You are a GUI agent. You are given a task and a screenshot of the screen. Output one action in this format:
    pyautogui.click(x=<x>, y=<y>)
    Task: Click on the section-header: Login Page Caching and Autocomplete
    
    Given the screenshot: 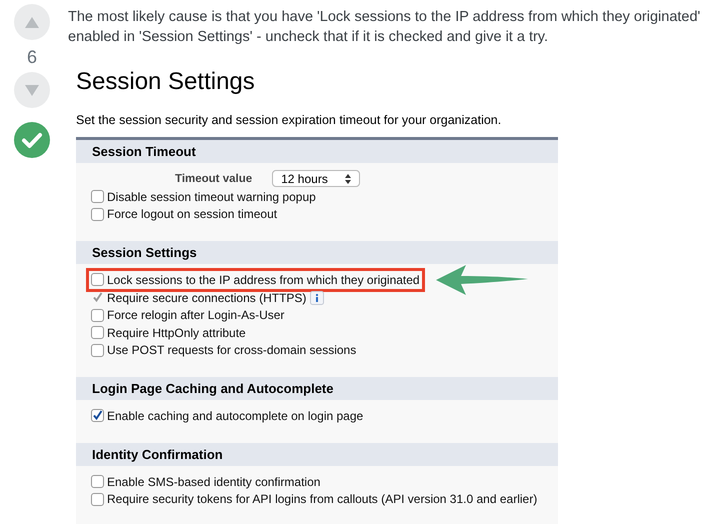 What is the action you would take?
    pyautogui.click(x=317, y=388)
    